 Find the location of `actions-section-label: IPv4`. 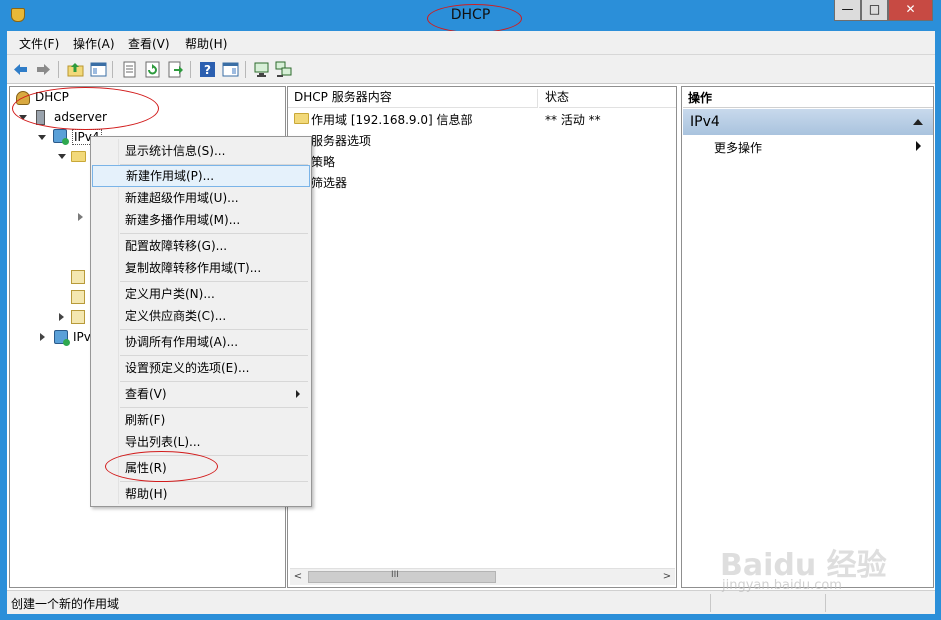

actions-section-label: IPv4 is located at coordinates (705, 122).